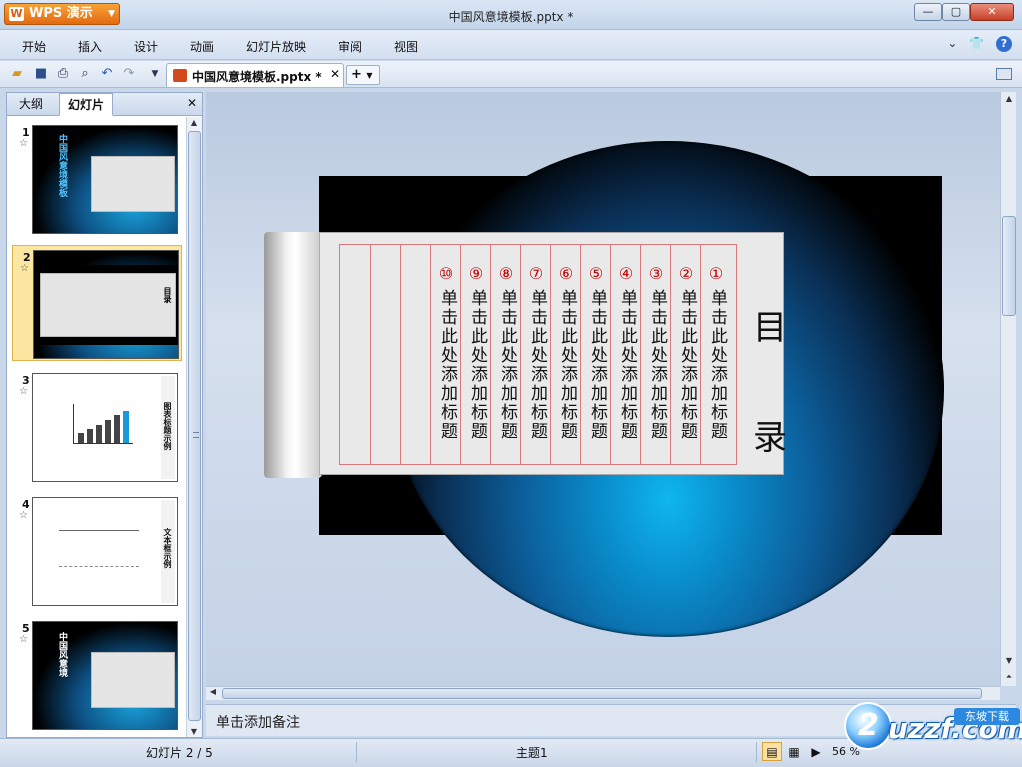  What do you see at coordinates (816, 751) in the screenshot?
I see `slideshow-play-icon: ▶` at bounding box center [816, 751].